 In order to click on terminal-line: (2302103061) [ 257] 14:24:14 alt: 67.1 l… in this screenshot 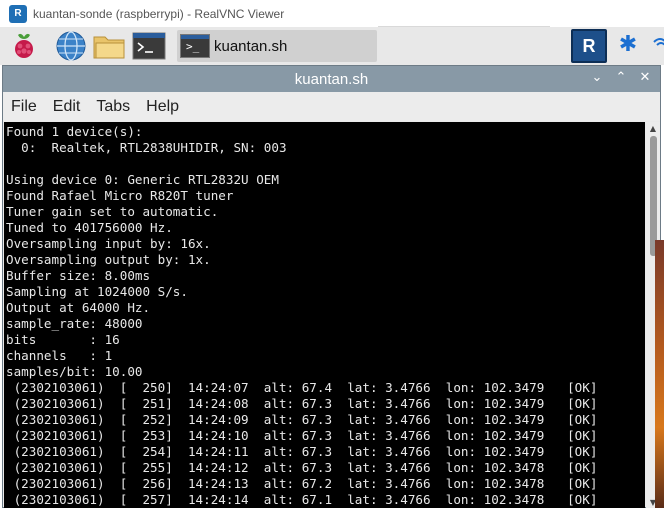, I will do `click(302, 499)`.